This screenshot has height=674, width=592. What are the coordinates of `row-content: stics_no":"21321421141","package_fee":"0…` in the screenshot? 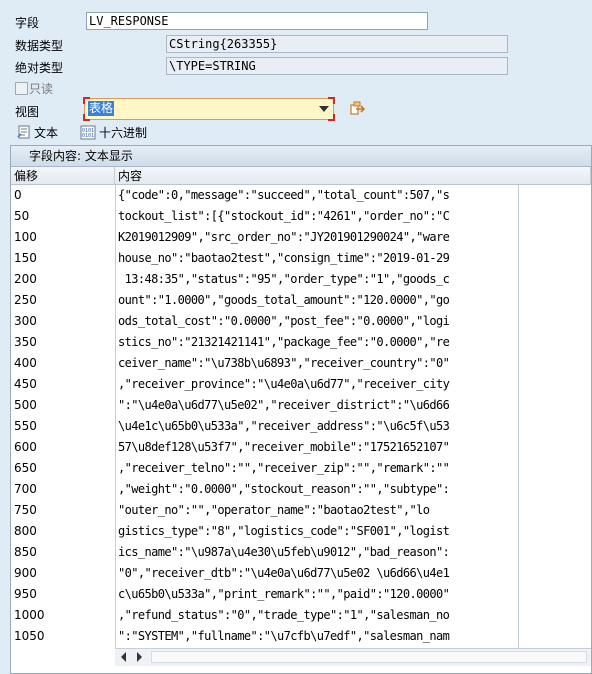 It's located at (317, 342).